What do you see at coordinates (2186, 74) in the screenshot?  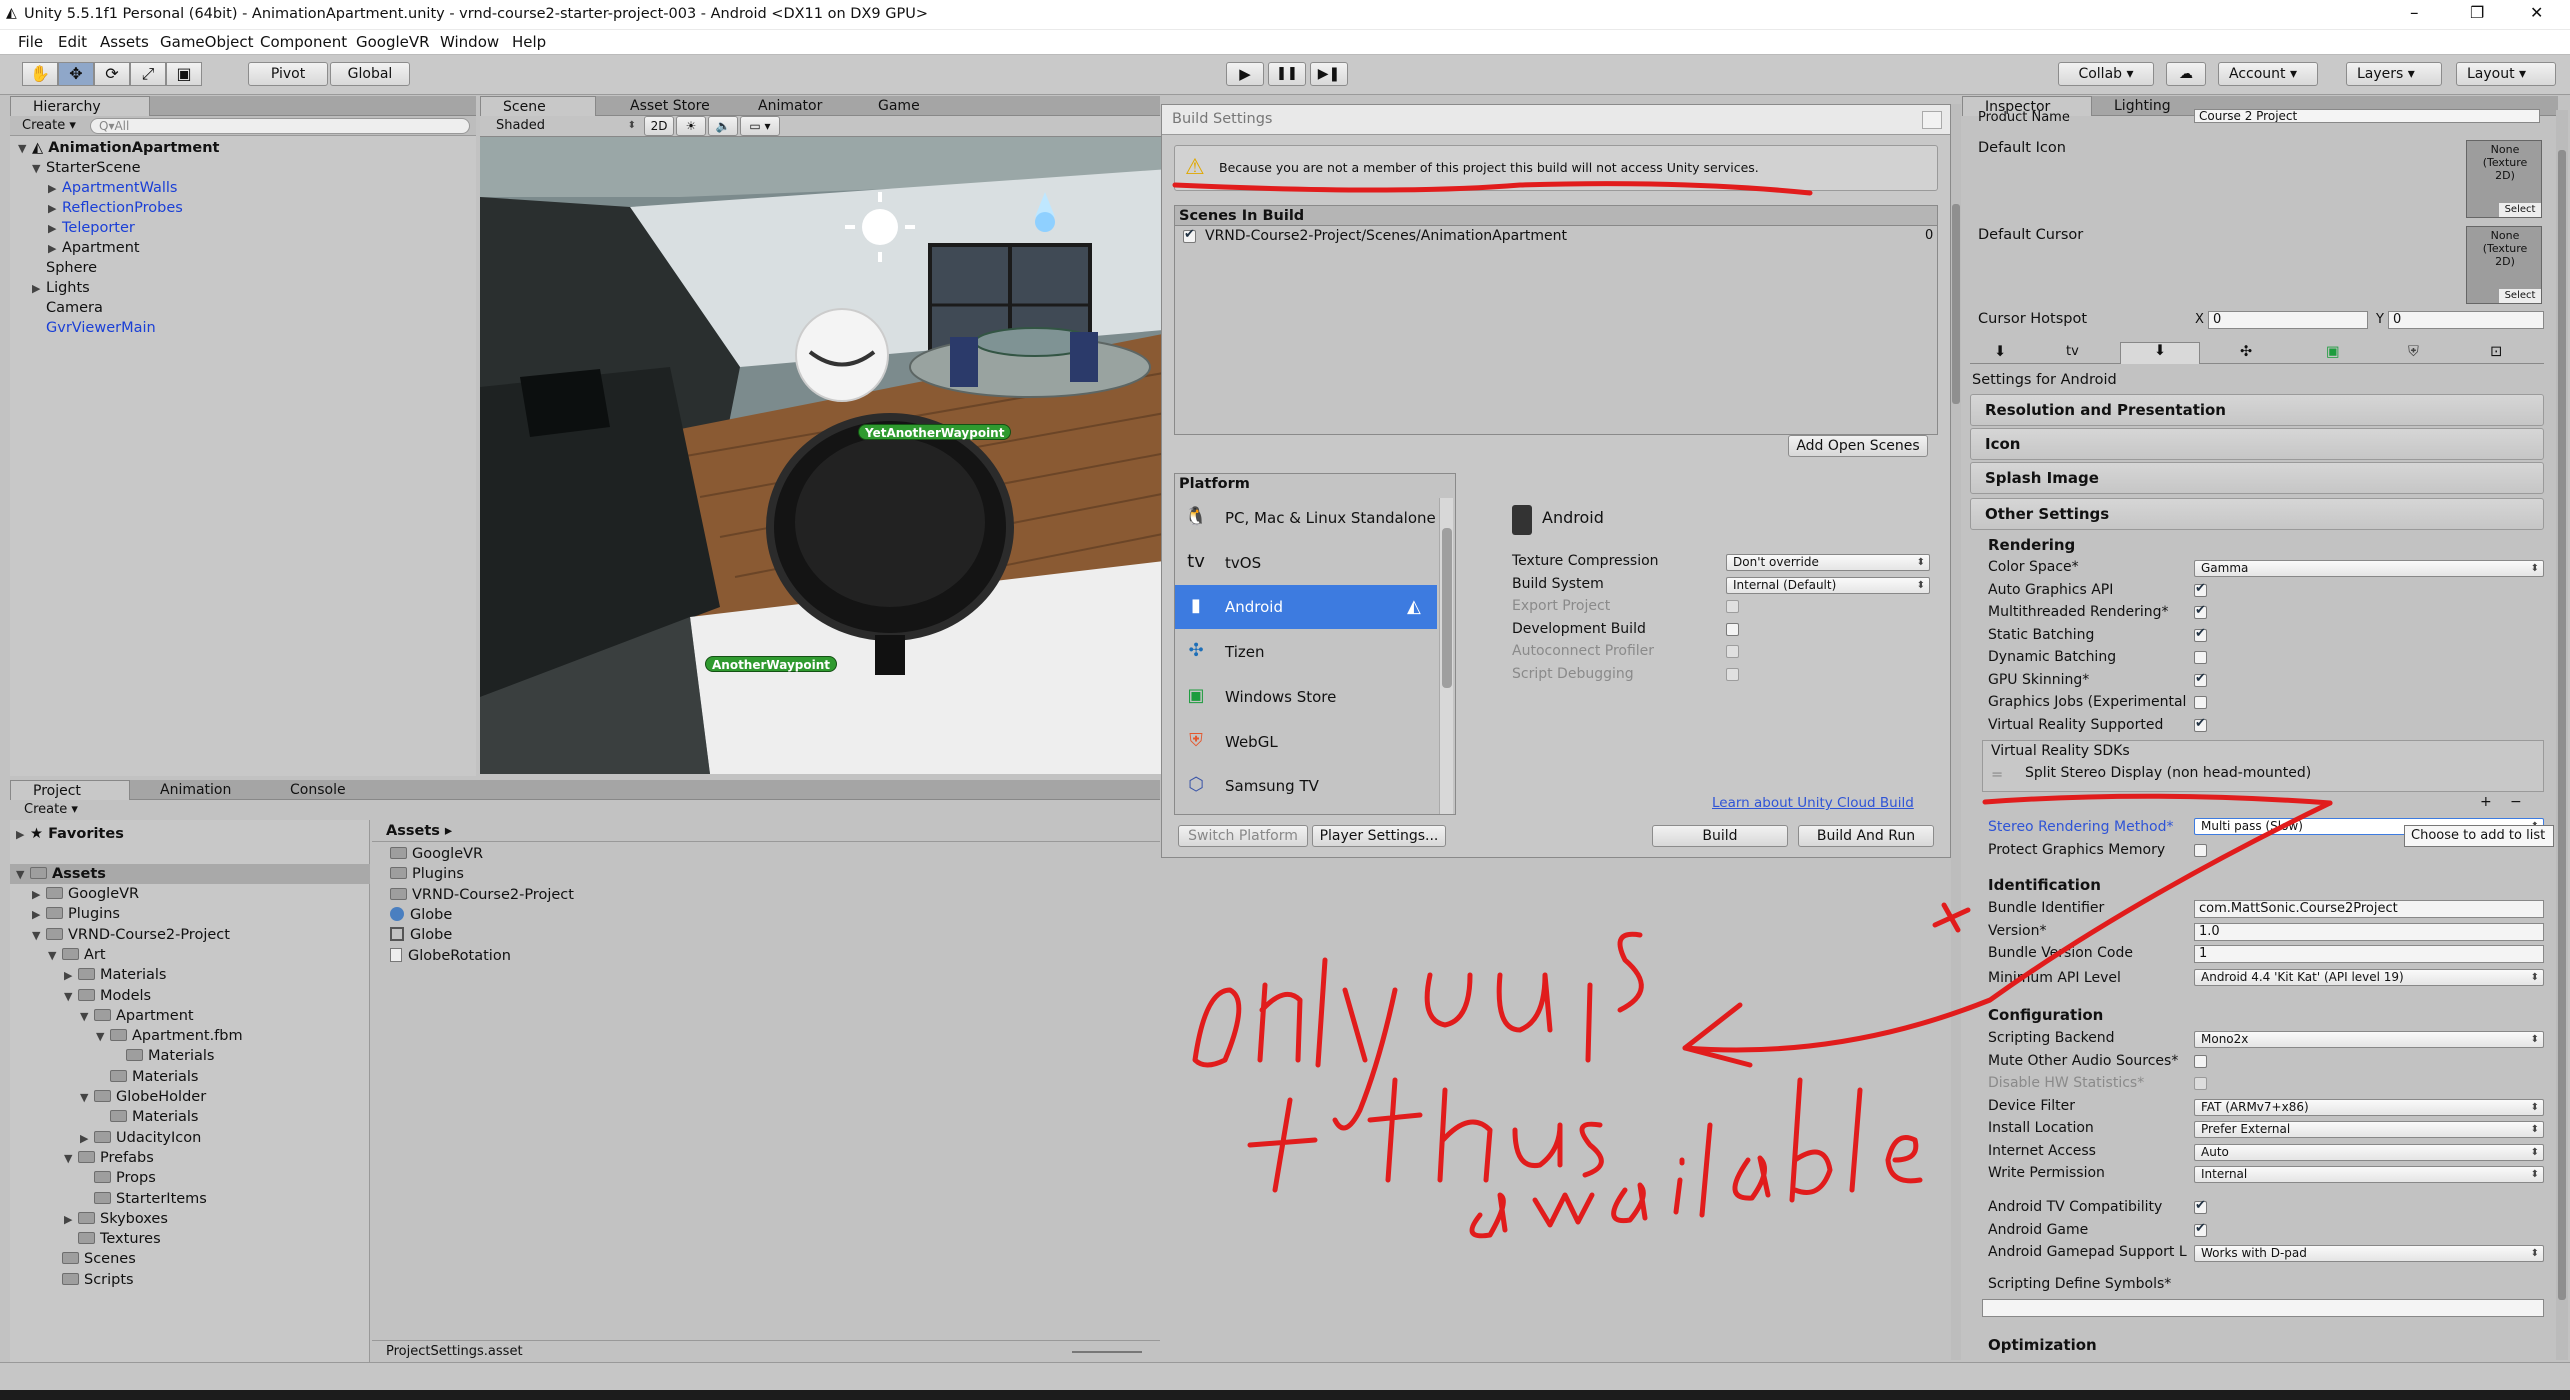 I see `cloud-icon: ☁` at bounding box center [2186, 74].